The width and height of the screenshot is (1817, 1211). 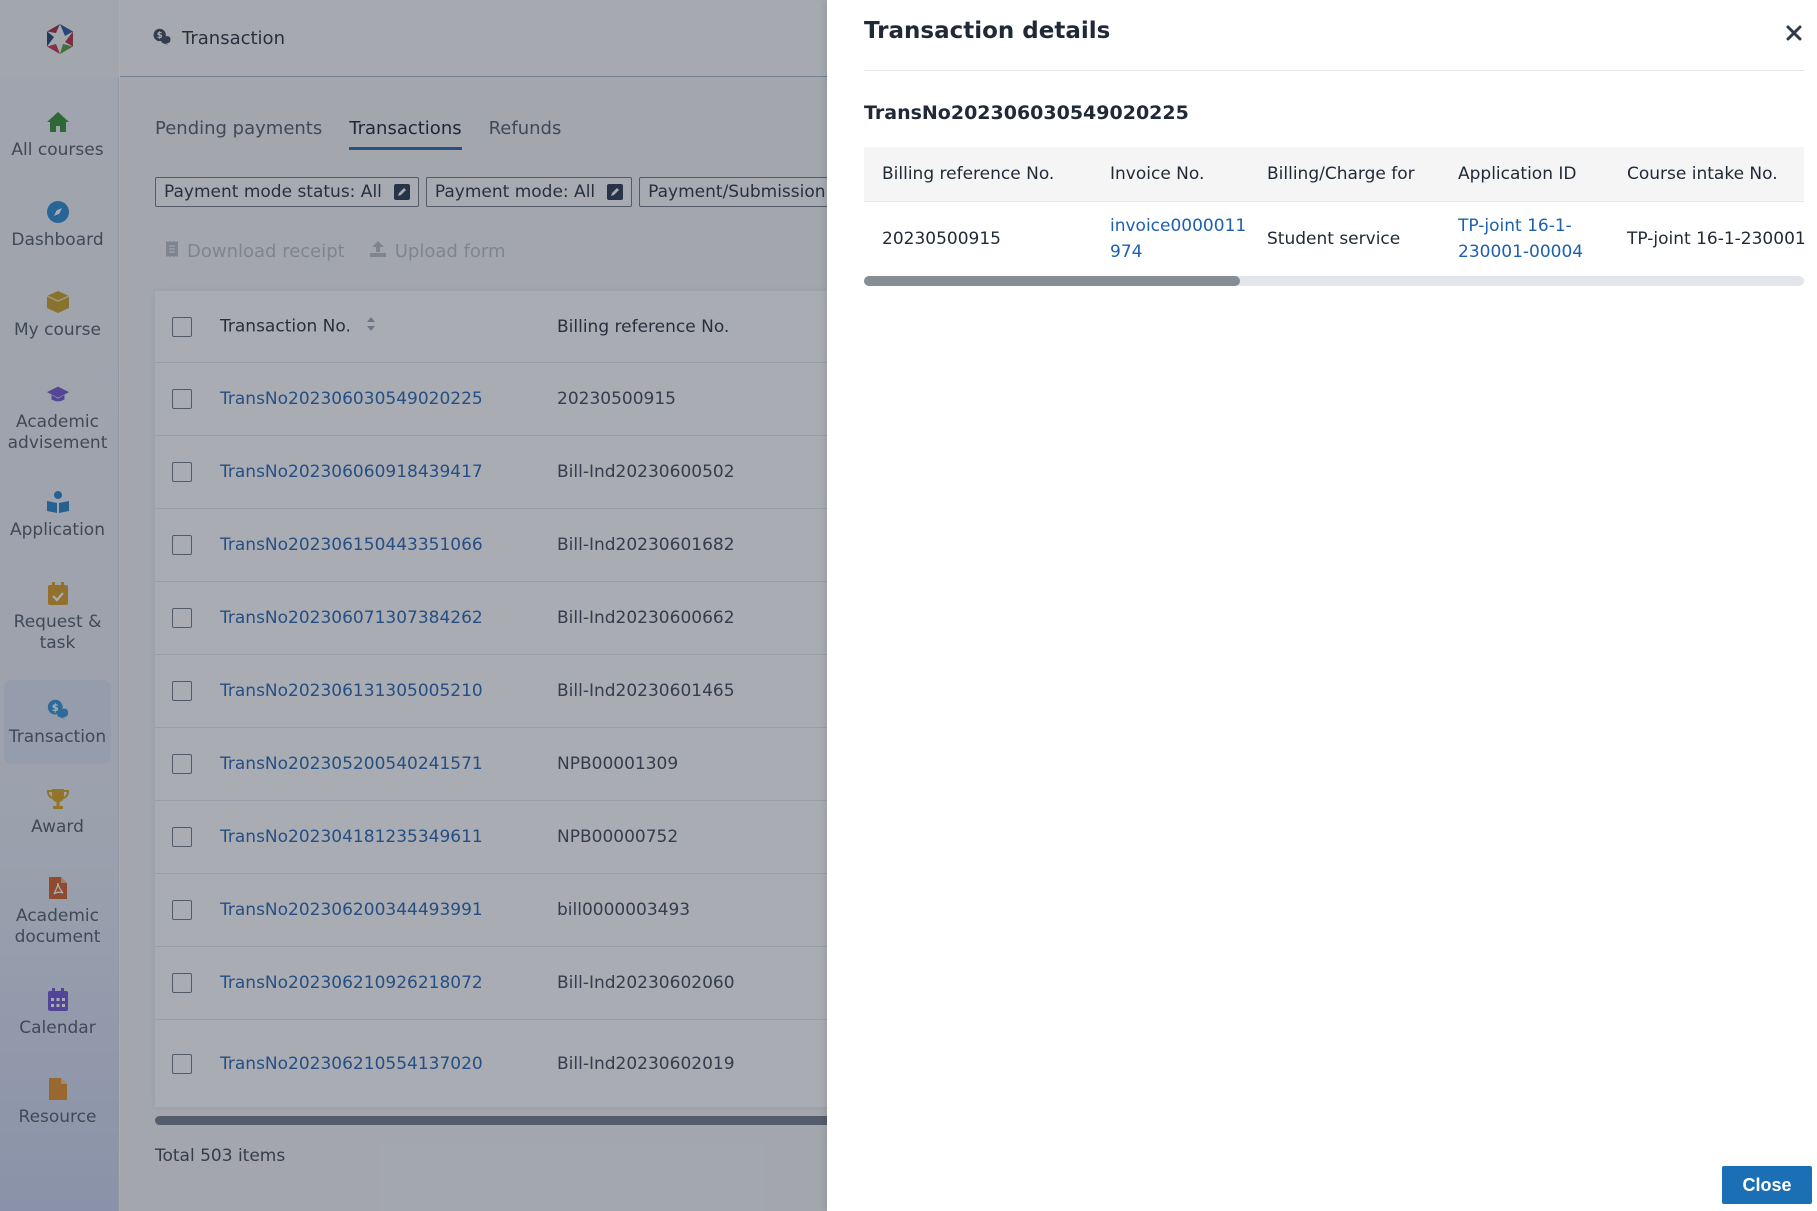 What do you see at coordinates (1767, 1185) in the screenshot?
I see `close-button: Close` at bounding box center [1767, 1185].